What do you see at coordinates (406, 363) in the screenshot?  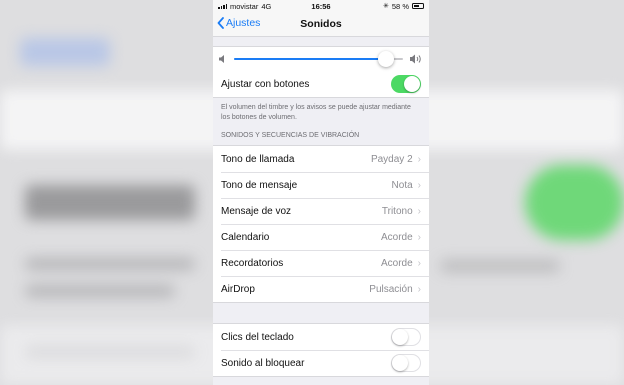 I see `lock-sound-toggle` at bounding box center [406, 363].